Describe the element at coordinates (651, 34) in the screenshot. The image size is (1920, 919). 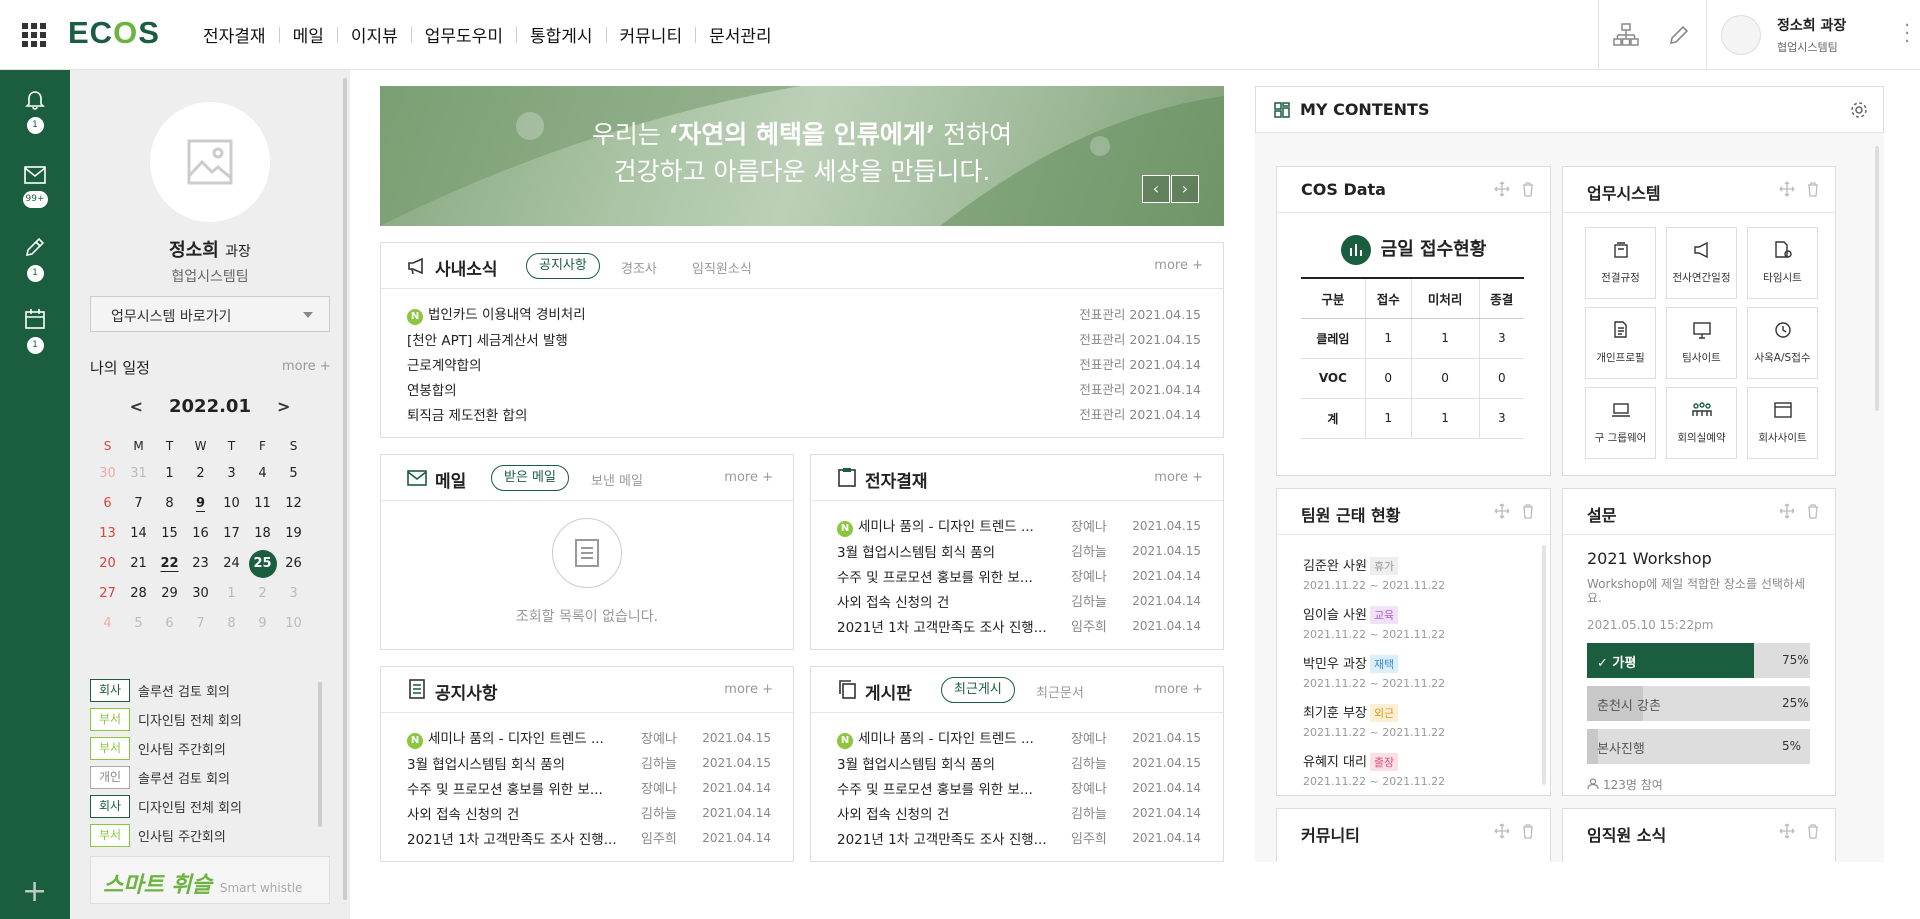
I see `nav-item: 커뮤니티` at that location.